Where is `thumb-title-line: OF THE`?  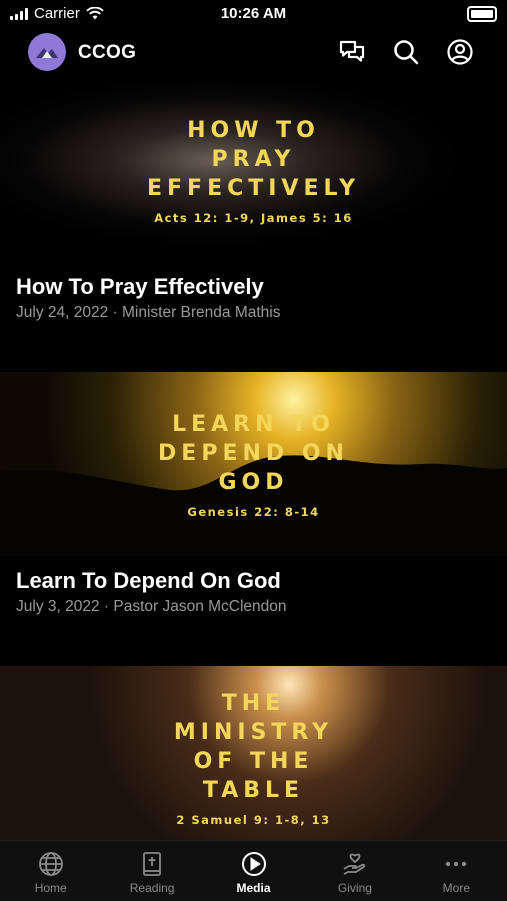
thumb-title-line: OF THE is located at coordinates (253, 761).